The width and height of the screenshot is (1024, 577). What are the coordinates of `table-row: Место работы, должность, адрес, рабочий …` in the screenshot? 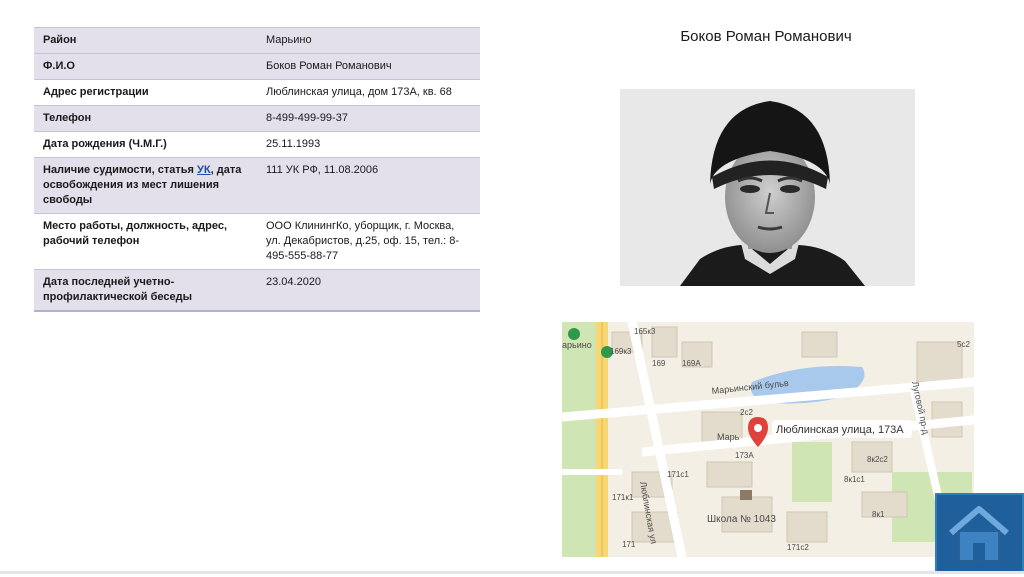 It's located at (257, 241).